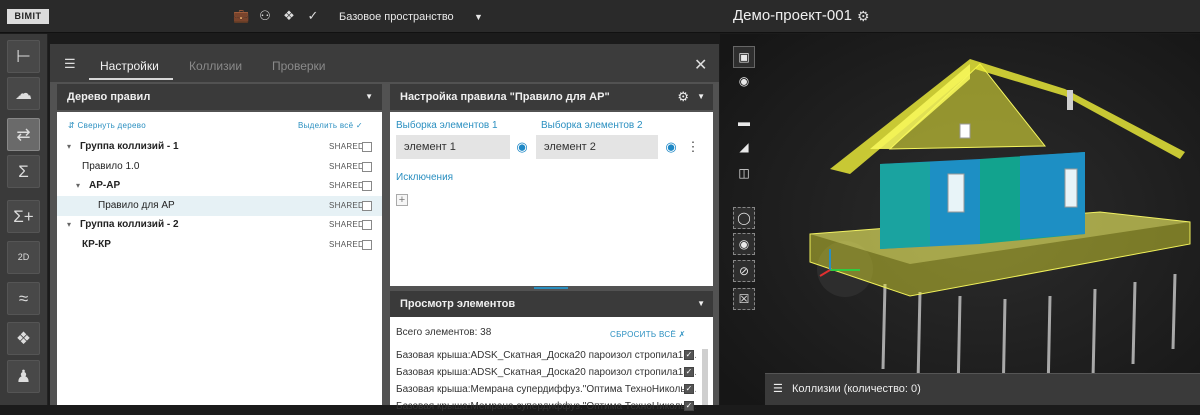 Image resolution: width=1200 pixels, height=415 pixels. Describe the element at coordinates (744, 244) in the screenshot. I see `show-icon: ◉` at that location.